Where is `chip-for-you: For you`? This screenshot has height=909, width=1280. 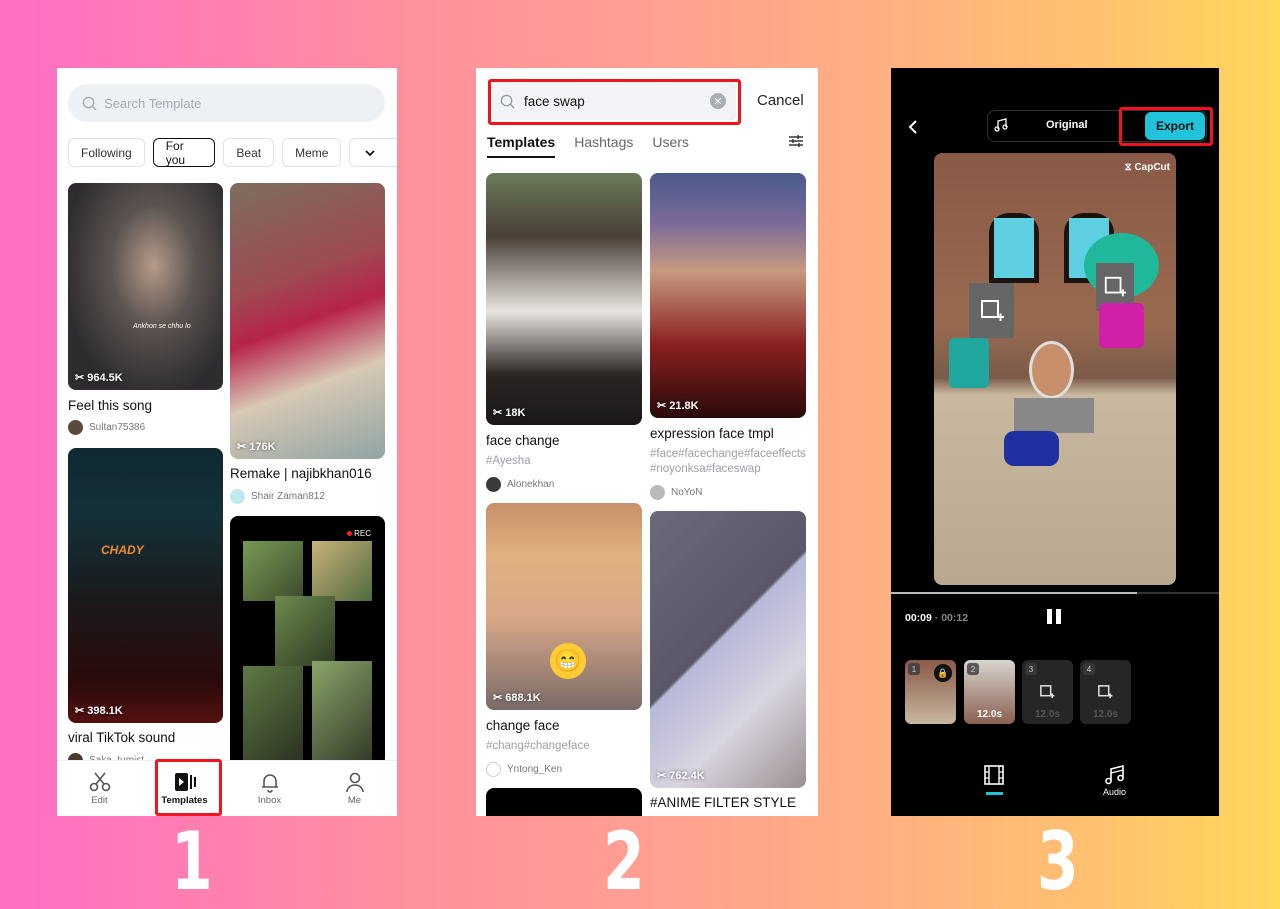
chip-for-you: For you is located at coordinates (184, 152).